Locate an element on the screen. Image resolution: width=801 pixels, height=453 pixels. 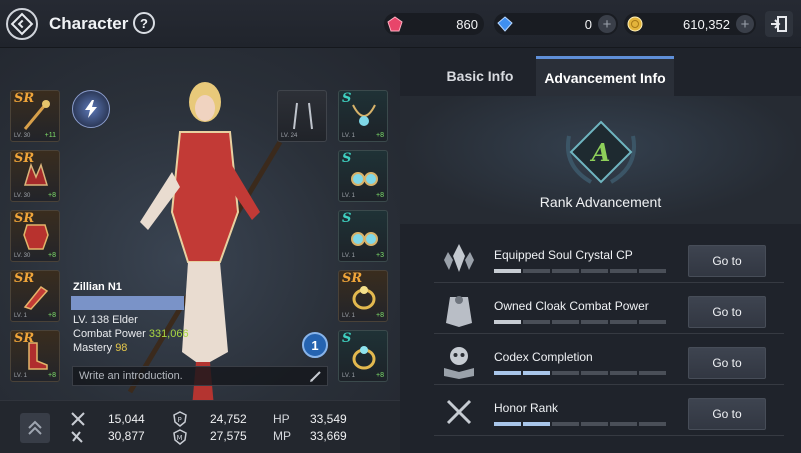
defense-value: 30,877 is located at coordinates (126, 436).